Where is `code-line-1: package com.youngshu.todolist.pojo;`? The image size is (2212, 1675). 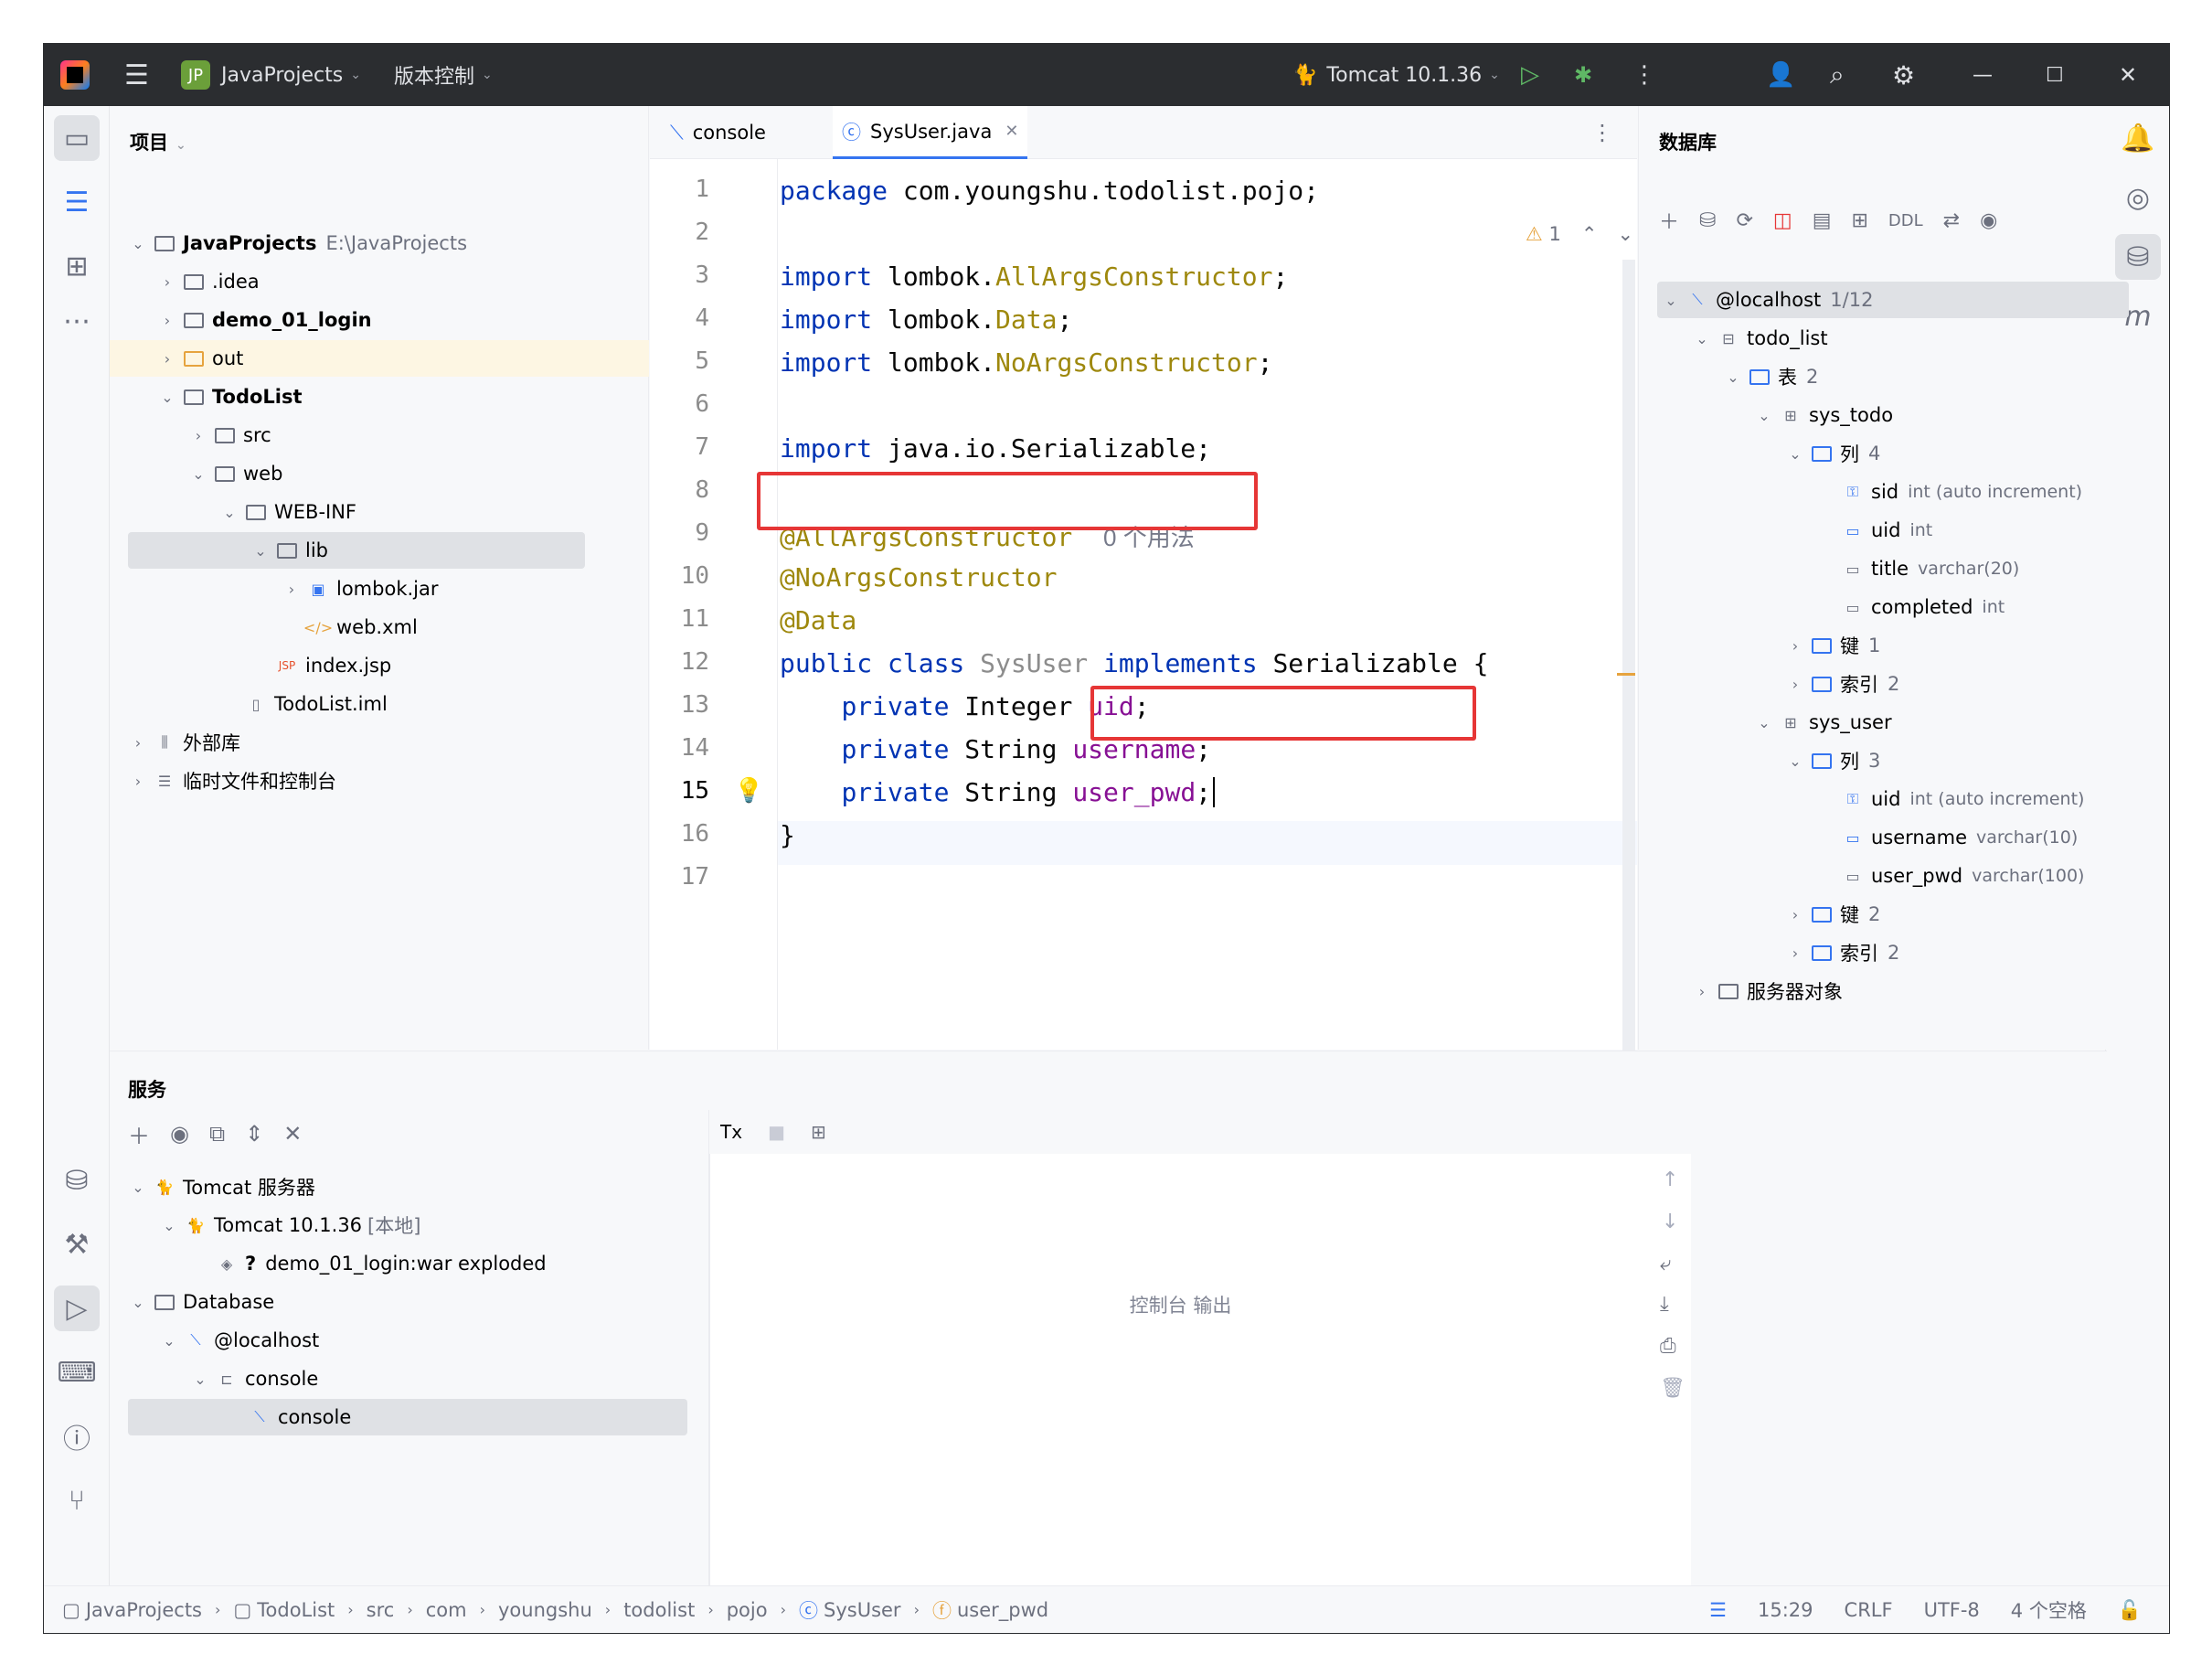 code-line-1: package com.youngshu.todolist.pojo; is located at coordinates (1049, 191).